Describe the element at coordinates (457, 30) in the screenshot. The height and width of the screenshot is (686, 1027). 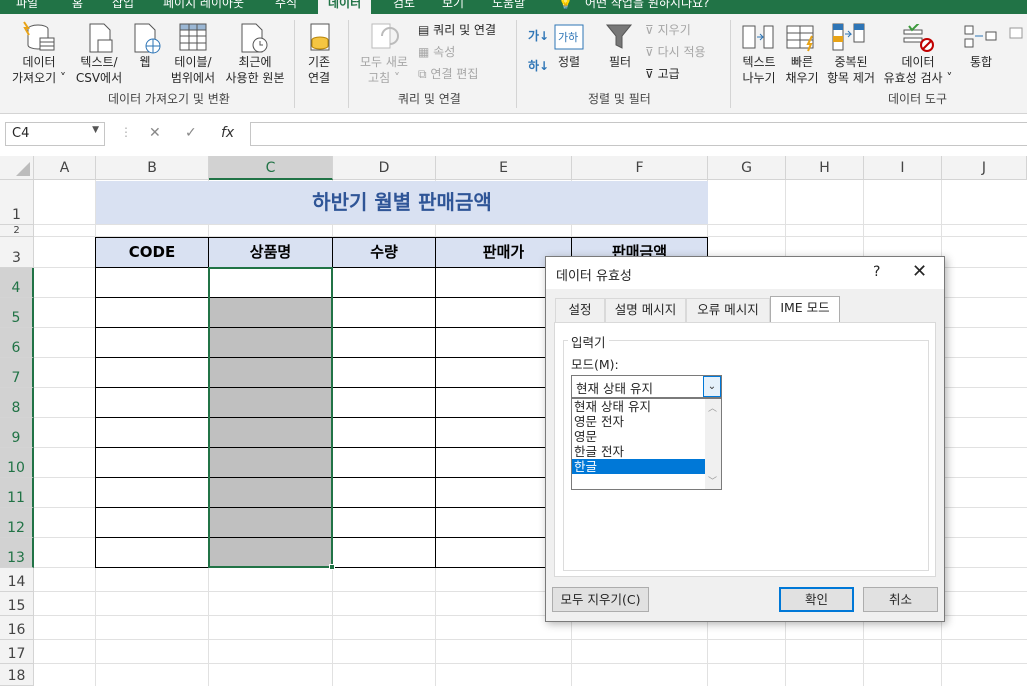
I see `queries-connections-button: ▤ 쿼리 및 연결` at that location.